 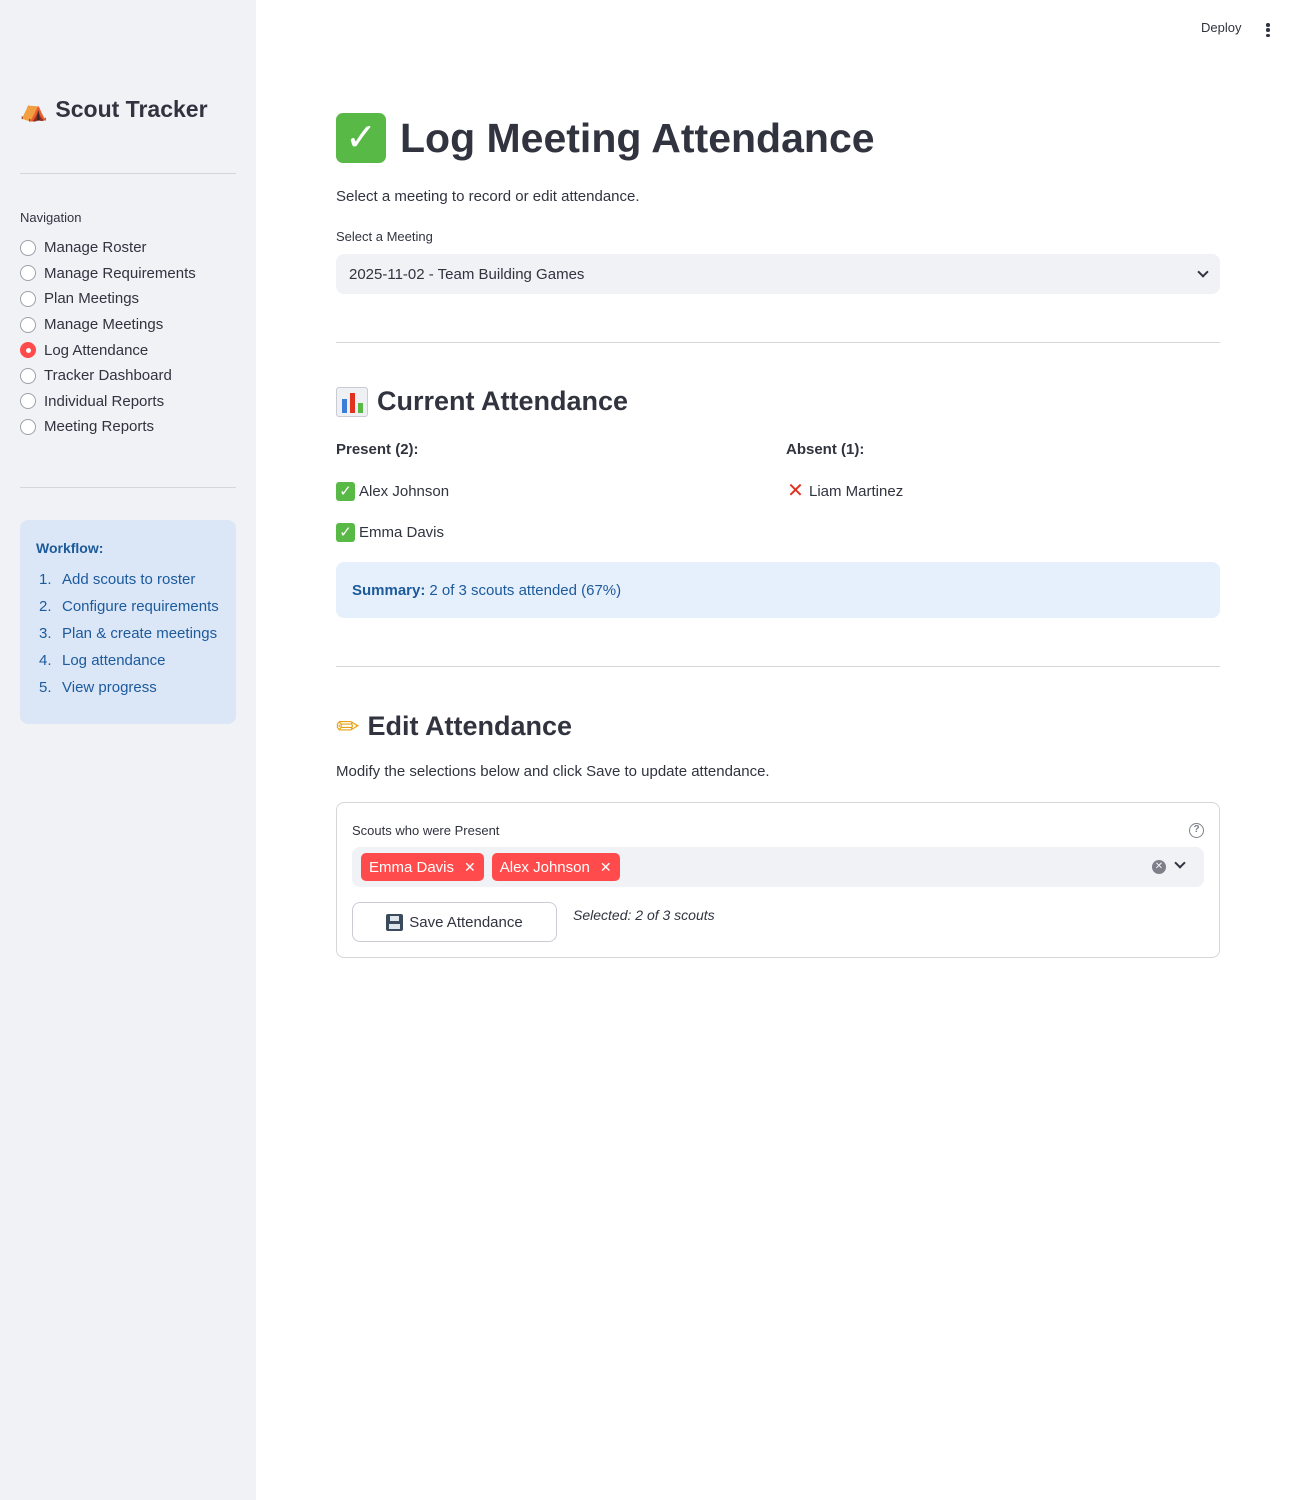 I want to click on selected-scout-tag: Alex Johnson ✕, so click(x=555, y=867).